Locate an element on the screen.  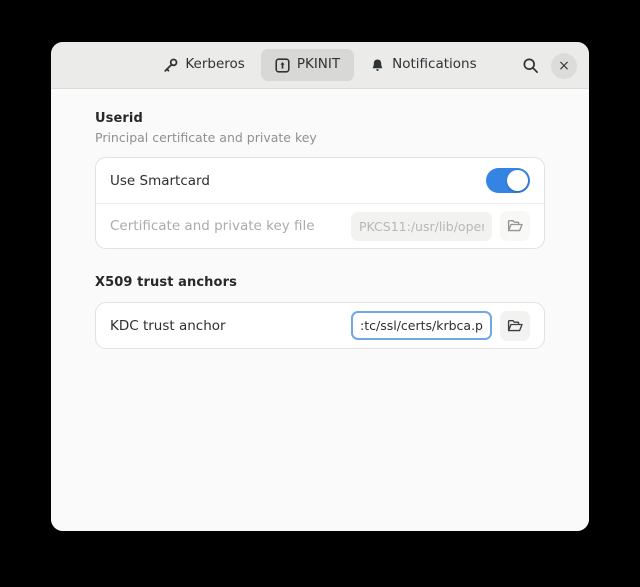
tab-kerberos-label: Kerberos is located at coordinates (215, 64).